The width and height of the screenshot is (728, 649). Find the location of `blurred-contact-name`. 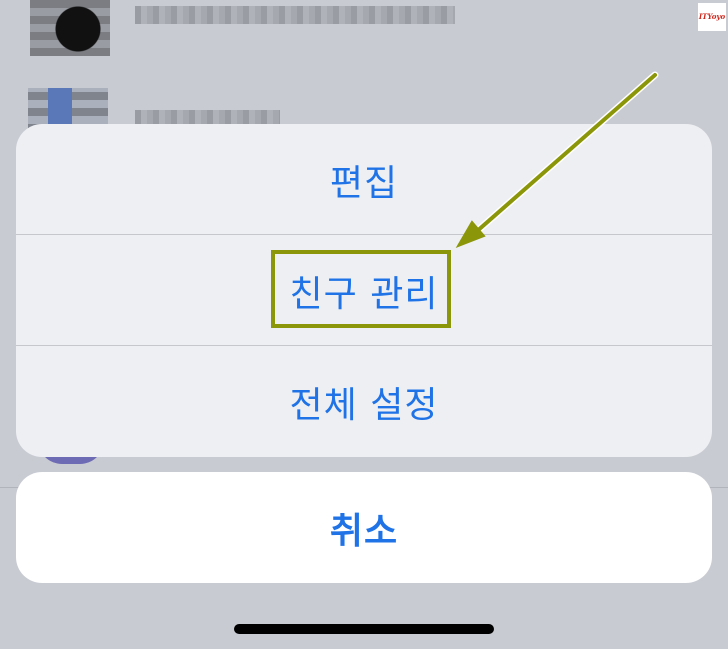

blurred-contact-name is located at coordinates (295, 15).